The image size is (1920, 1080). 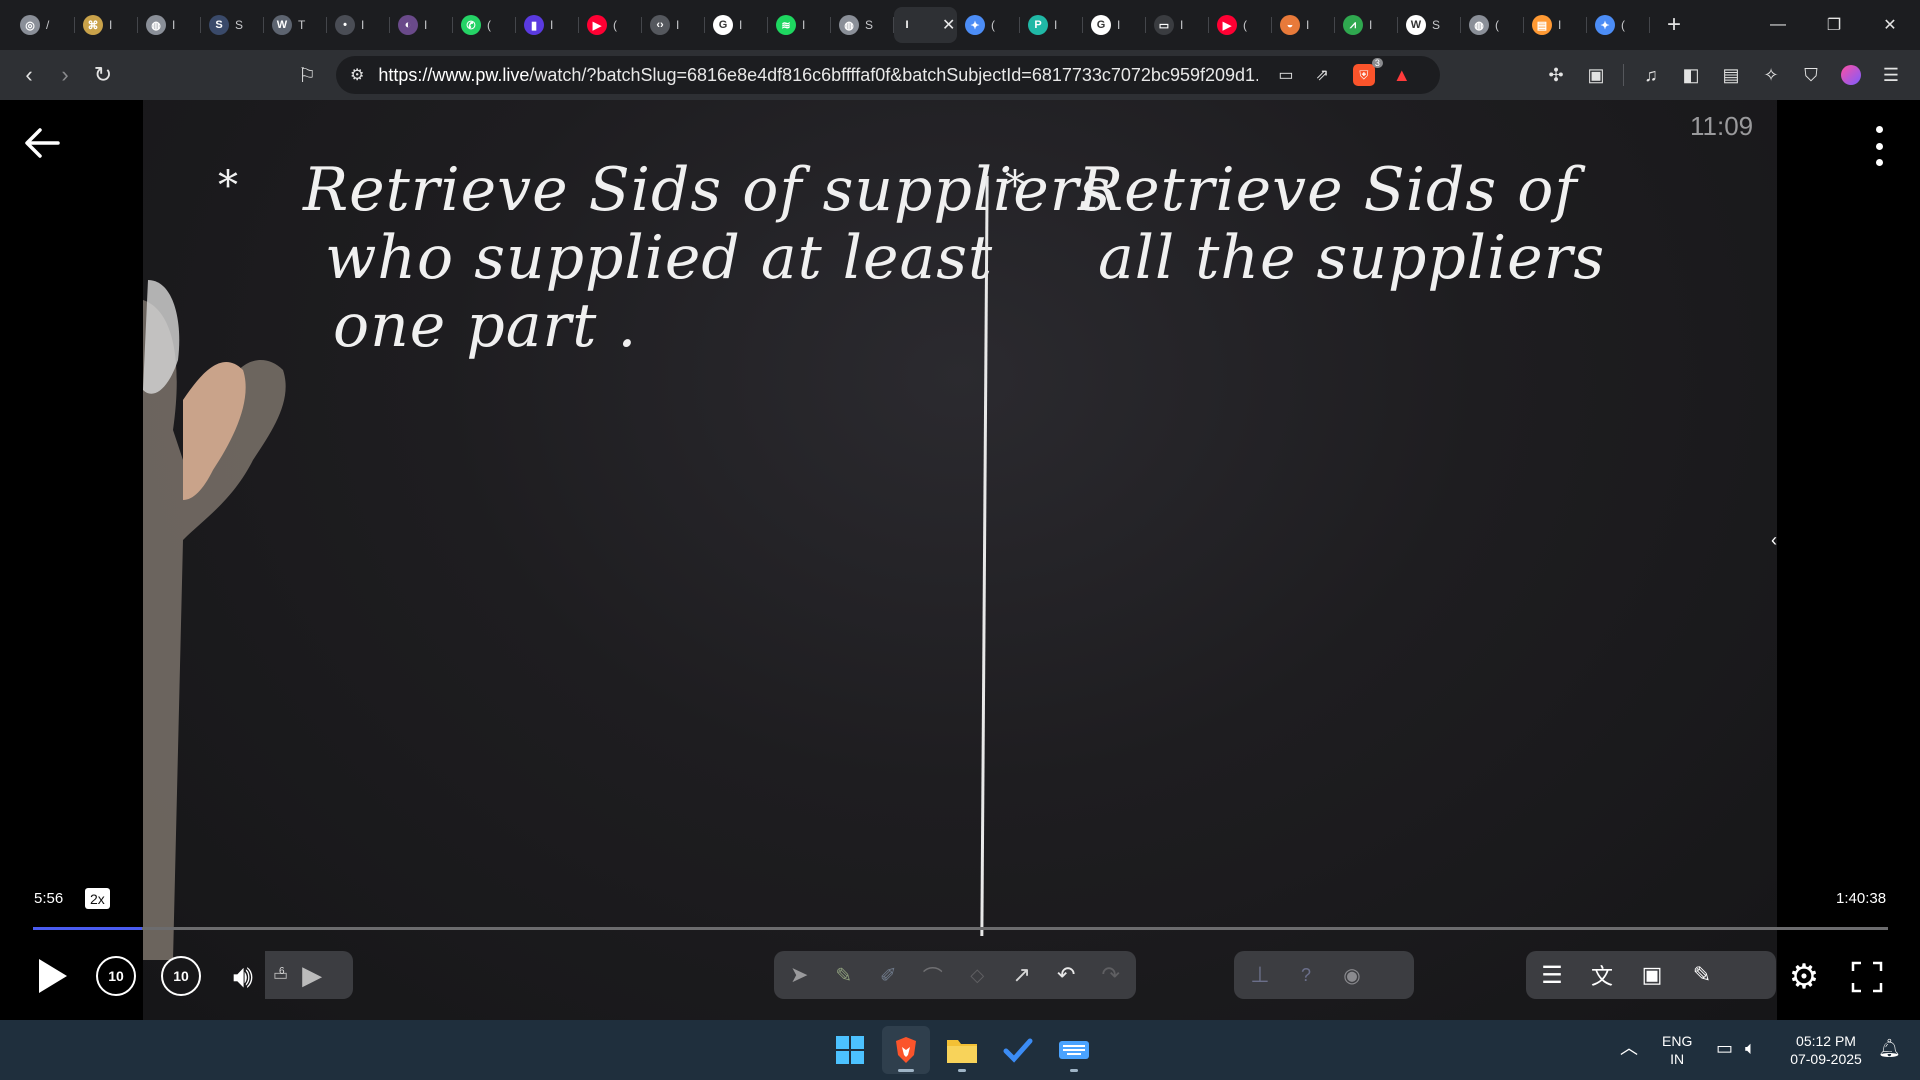 What do you see at coordinates (169, 25) in the screenshot?
I see `browser-tab: ◍ I` at bounding box center [169, 25].